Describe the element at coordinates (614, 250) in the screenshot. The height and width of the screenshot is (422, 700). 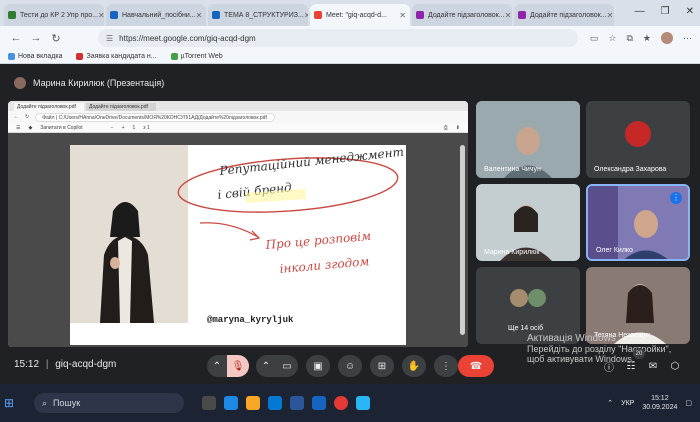
I see `participant-name: Олег Килко` at that location.